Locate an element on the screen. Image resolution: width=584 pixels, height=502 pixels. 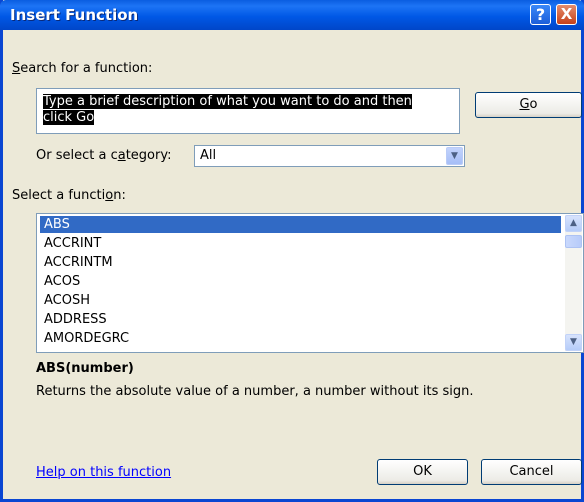
function-list-label: Select a function: is located at coordinates (69, 195).